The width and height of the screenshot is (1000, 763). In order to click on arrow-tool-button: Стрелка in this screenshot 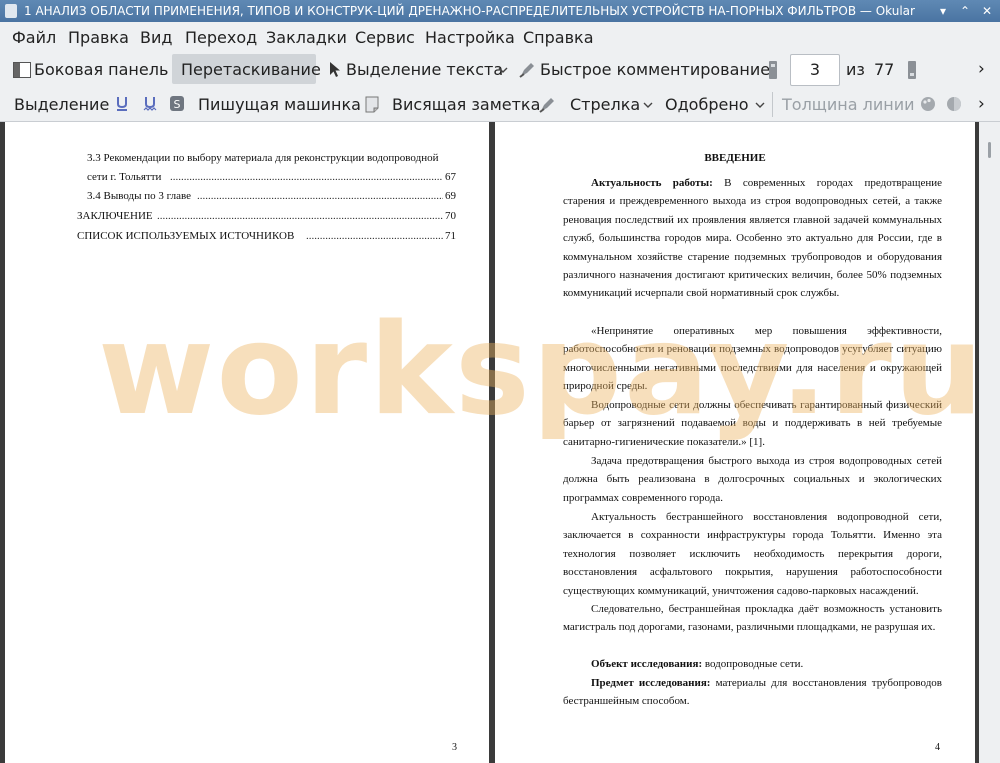, I will do `click(605, 104)`.